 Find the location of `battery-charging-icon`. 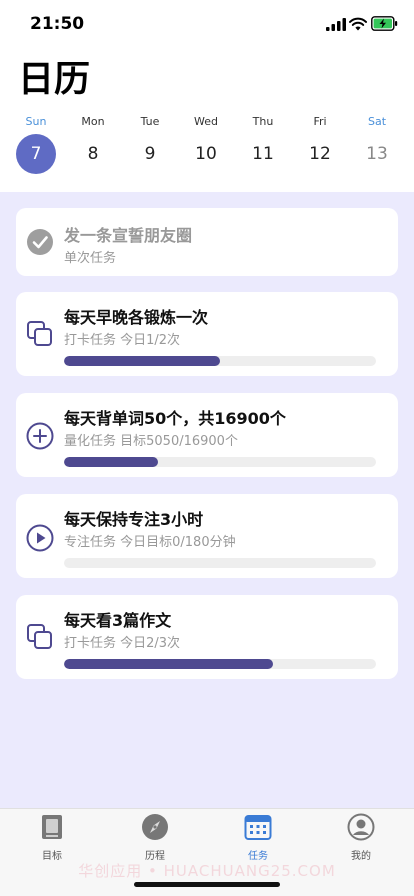

battery-charging-icon is located at coordinates (384, 23).